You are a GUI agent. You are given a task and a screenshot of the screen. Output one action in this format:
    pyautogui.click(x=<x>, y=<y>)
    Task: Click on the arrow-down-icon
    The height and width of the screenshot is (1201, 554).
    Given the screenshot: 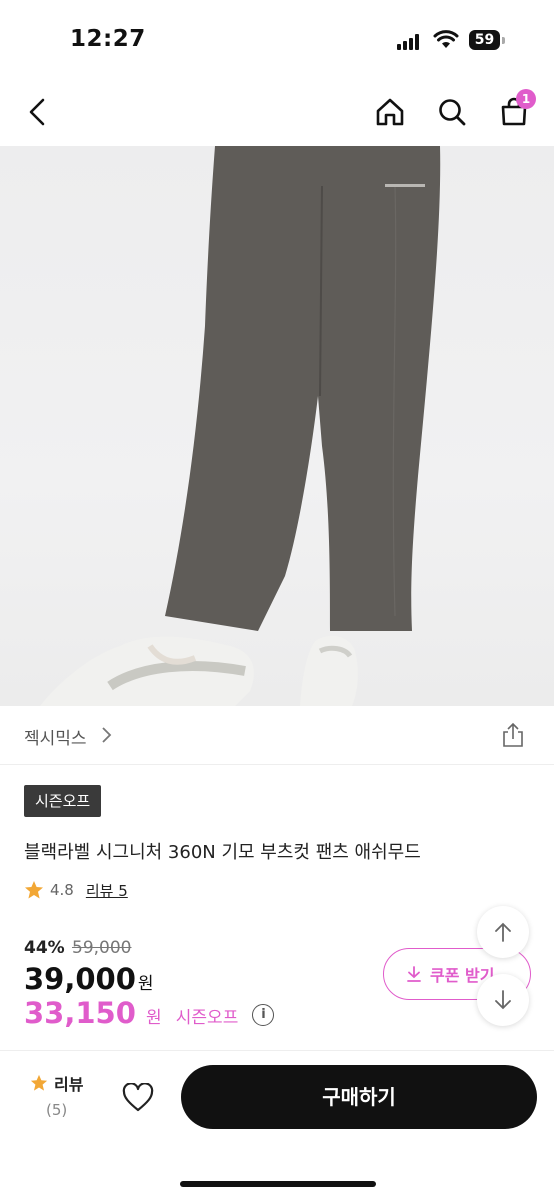 What is the action you would take?
    pyautogui.click(x=503, y=1000)
    